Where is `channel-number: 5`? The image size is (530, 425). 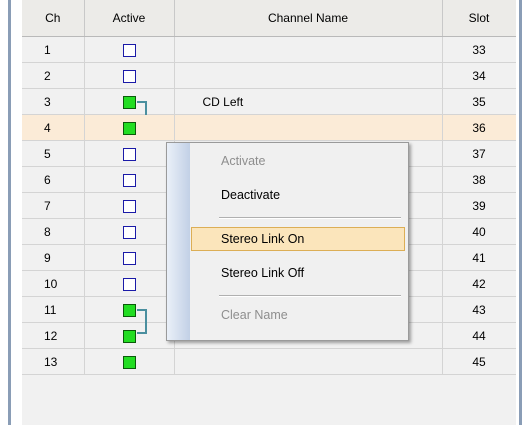
channel-number: 5 is located at coordinates (53, 153).